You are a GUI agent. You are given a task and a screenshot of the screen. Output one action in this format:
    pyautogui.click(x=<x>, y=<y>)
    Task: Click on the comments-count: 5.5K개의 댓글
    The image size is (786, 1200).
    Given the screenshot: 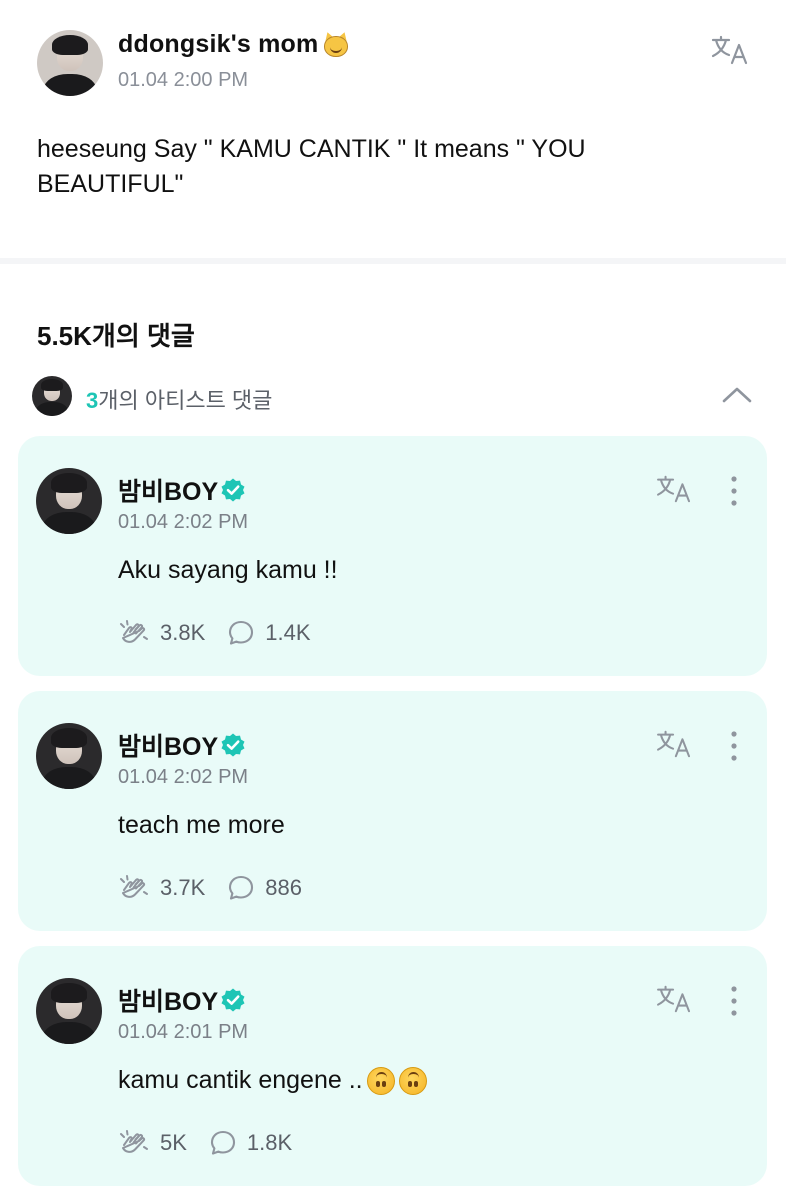 What is the action you would take?
    pyautogui.click(x=116, y=336)
    